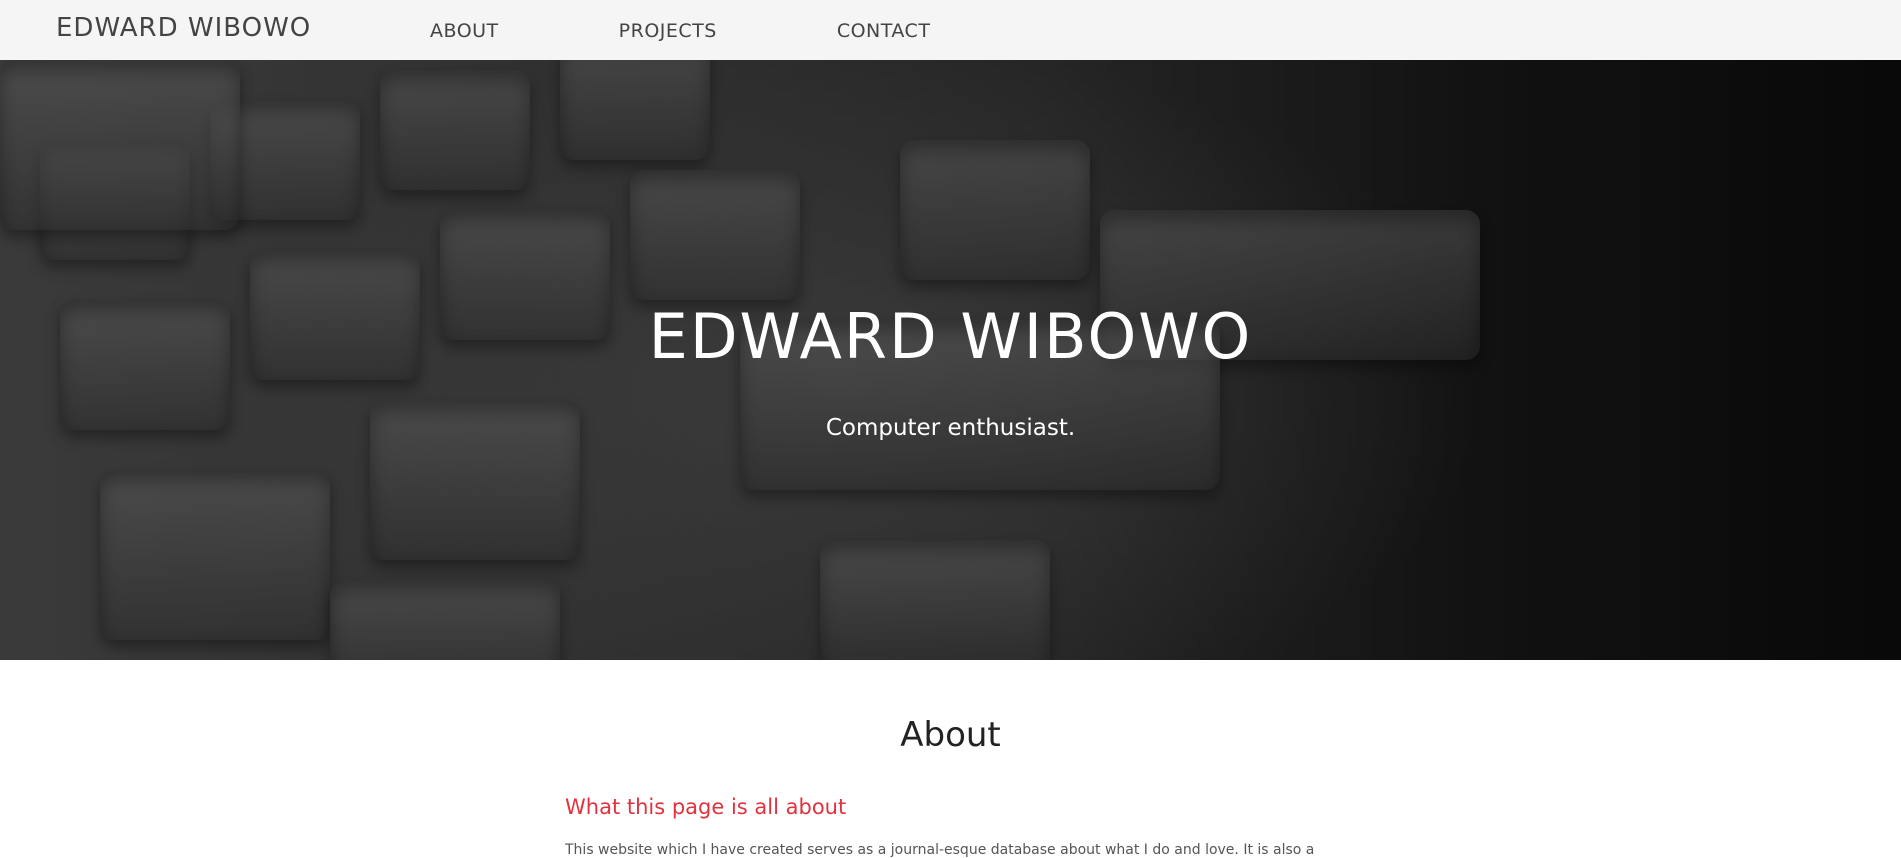 This screenshot has width=1901, height=858. I want to click on hero-subtitle: Computer enthusiast., so click(950, 428).